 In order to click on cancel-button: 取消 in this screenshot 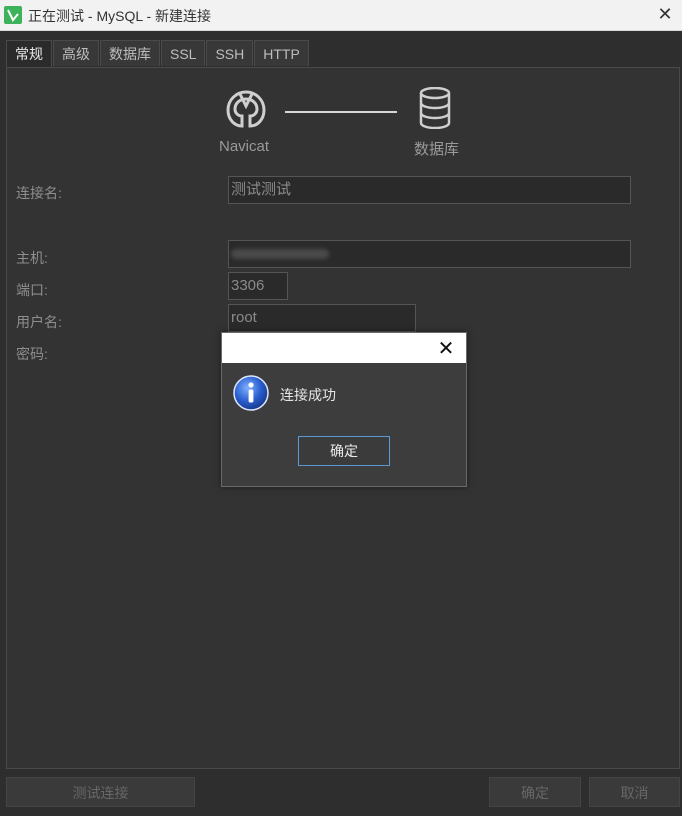, I will do `click(634, 792)`.